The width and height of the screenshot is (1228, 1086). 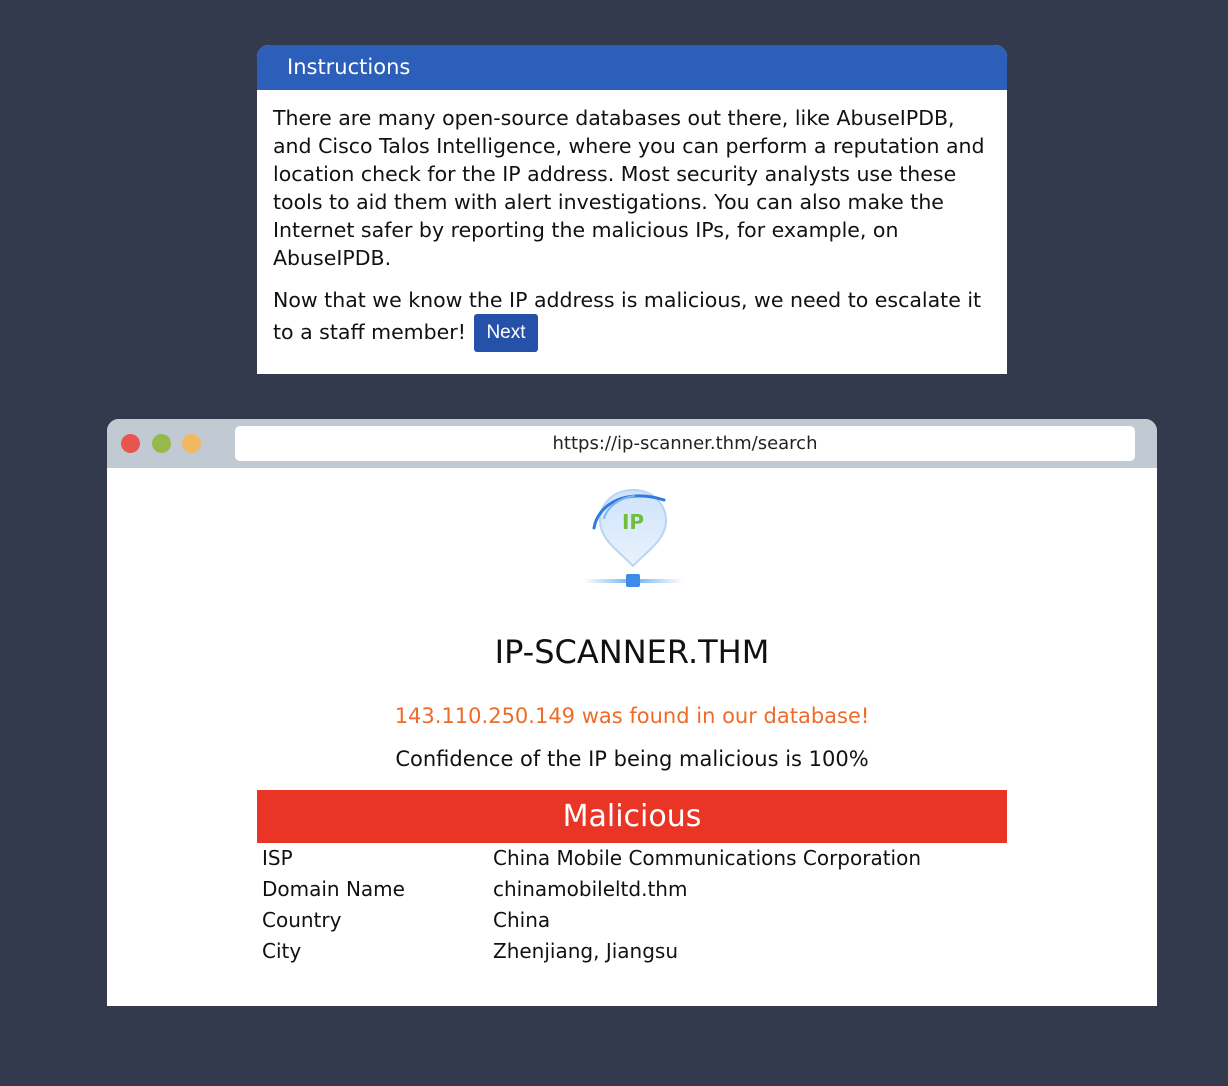 I want to click on detail-value: China Mobile Communications Corporation, so click(x=707, y=858).